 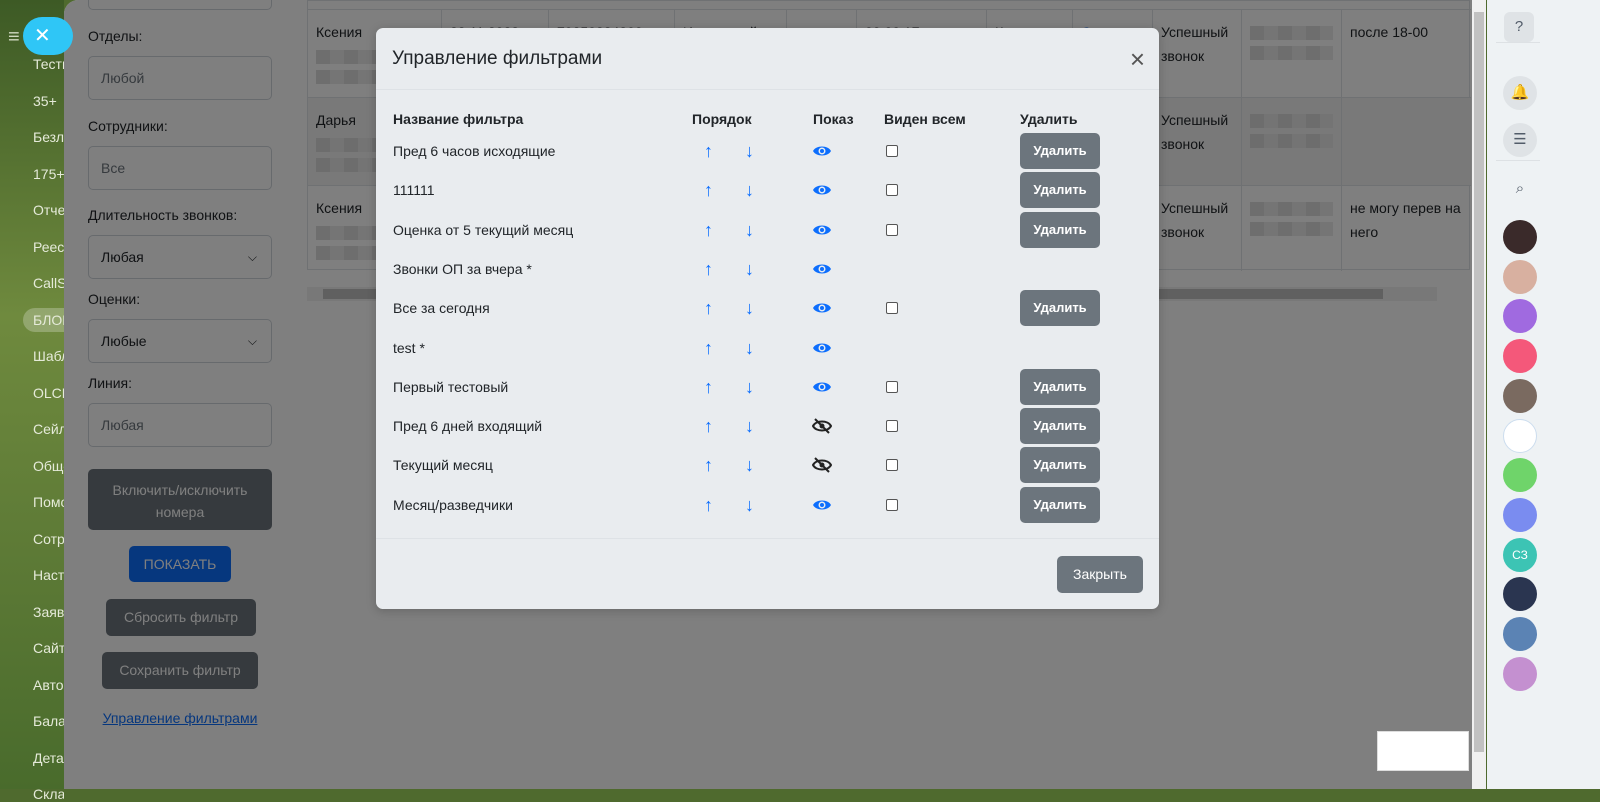 I want to click on header-show: Показ, so click(x=833, y=119).